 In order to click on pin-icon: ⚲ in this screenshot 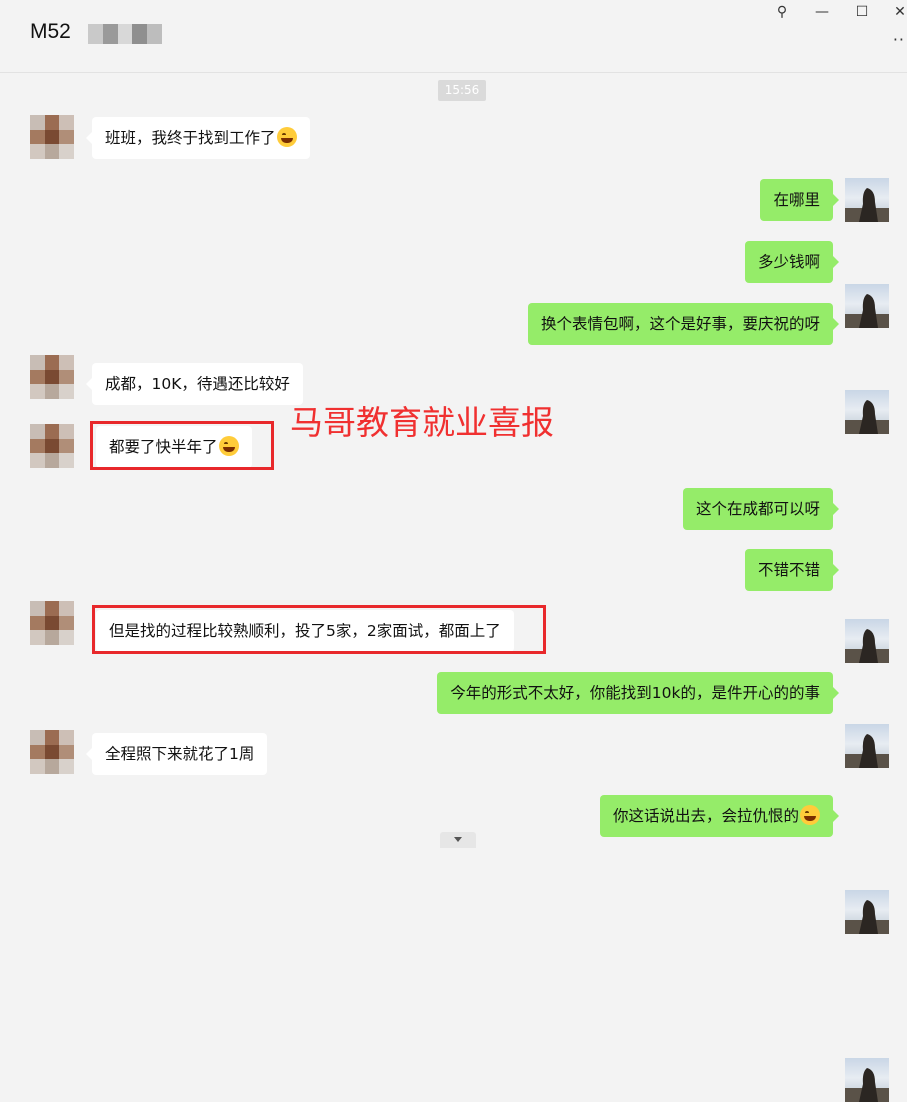, I will do `click(782, 12)`.